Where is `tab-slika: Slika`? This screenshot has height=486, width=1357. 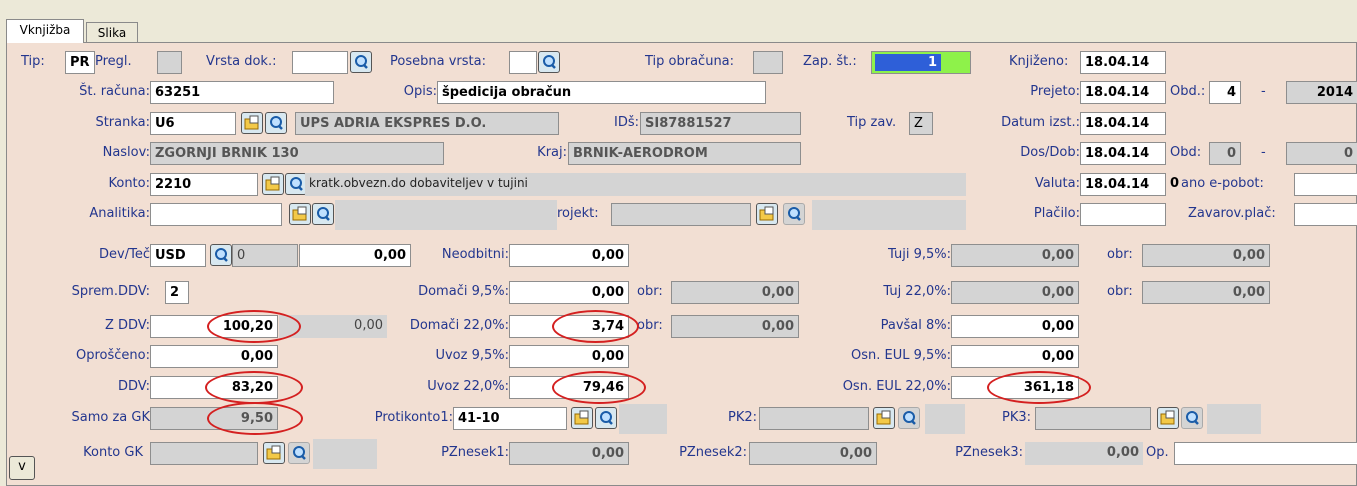 tab-slika: Slika is located at coordinates (112, 32).